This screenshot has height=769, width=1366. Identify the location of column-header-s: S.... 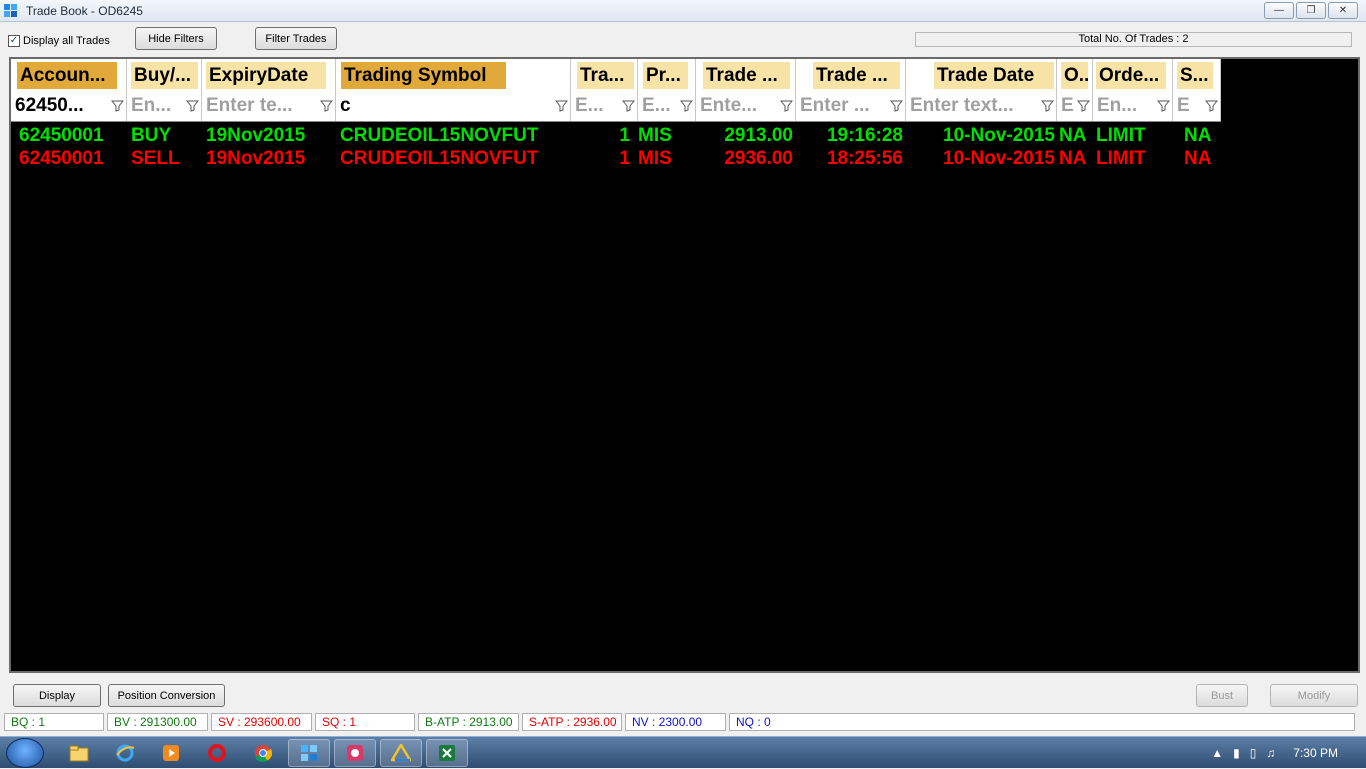
(1197, 75).